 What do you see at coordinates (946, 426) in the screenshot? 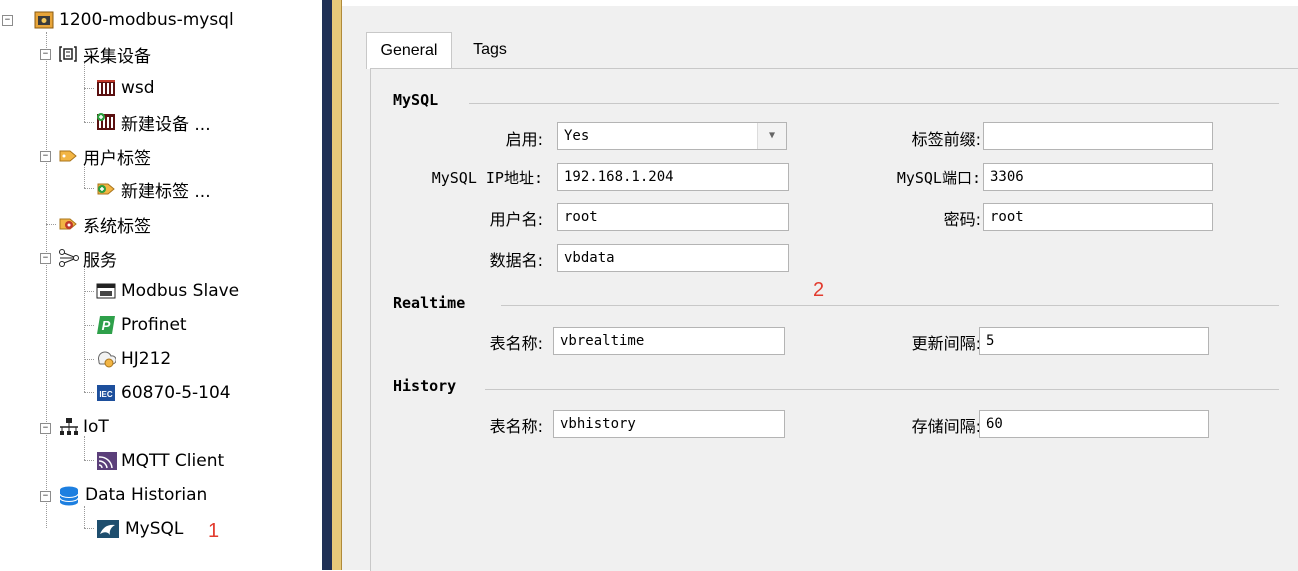
I see `storage-interval-label: 存储间隔:` at bounding box center [946, 426].